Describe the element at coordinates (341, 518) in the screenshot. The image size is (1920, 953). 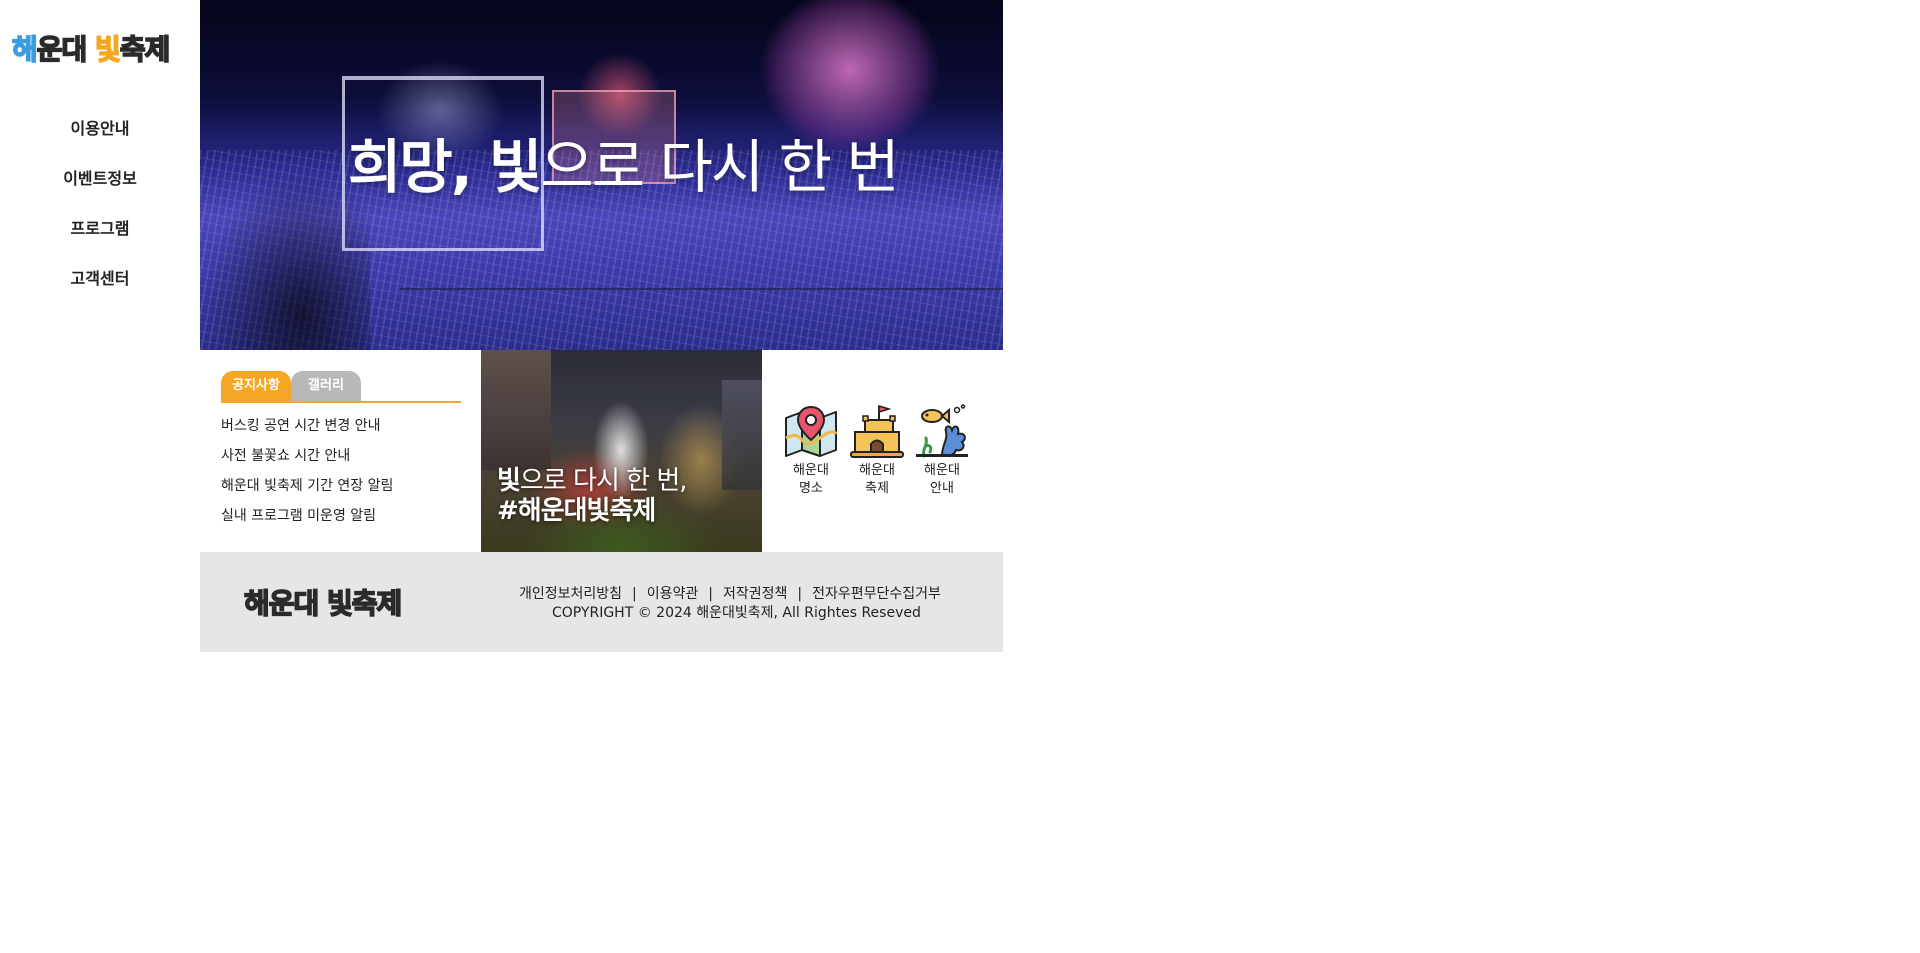
I see `notice-item: 실내 프로그램 미운영 알림` at that location.